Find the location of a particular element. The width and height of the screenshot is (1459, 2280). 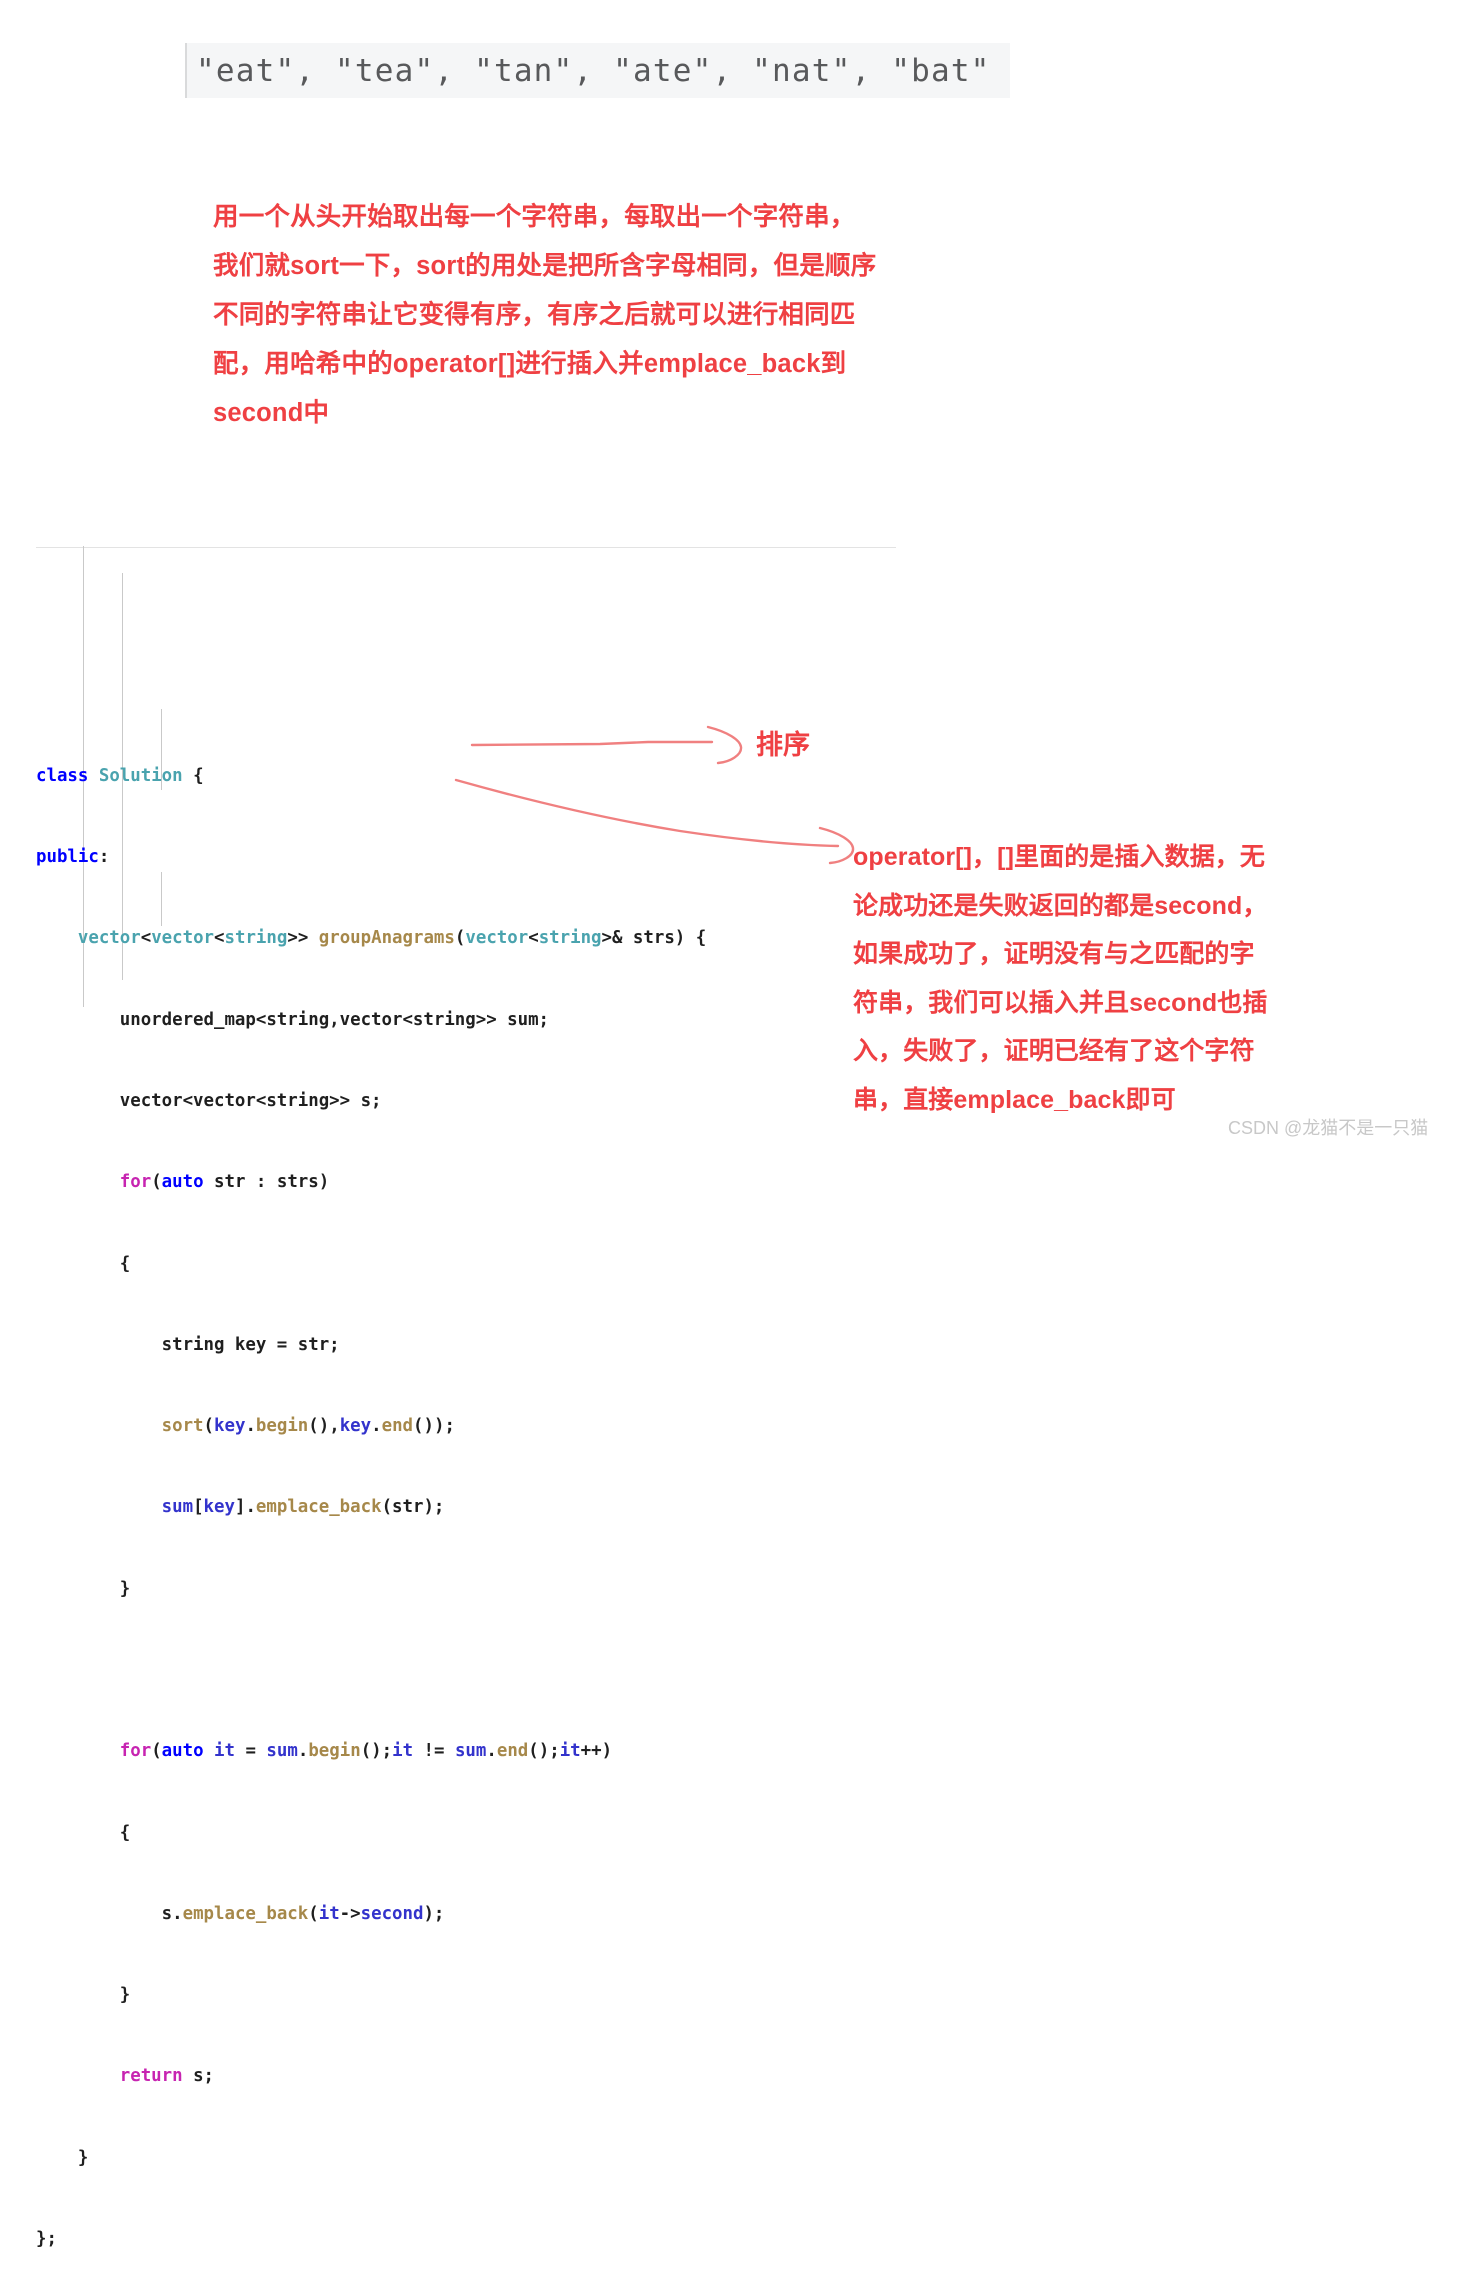

code-line: sum[key].emplace_back(str); is located at coordinates (303, 1507).